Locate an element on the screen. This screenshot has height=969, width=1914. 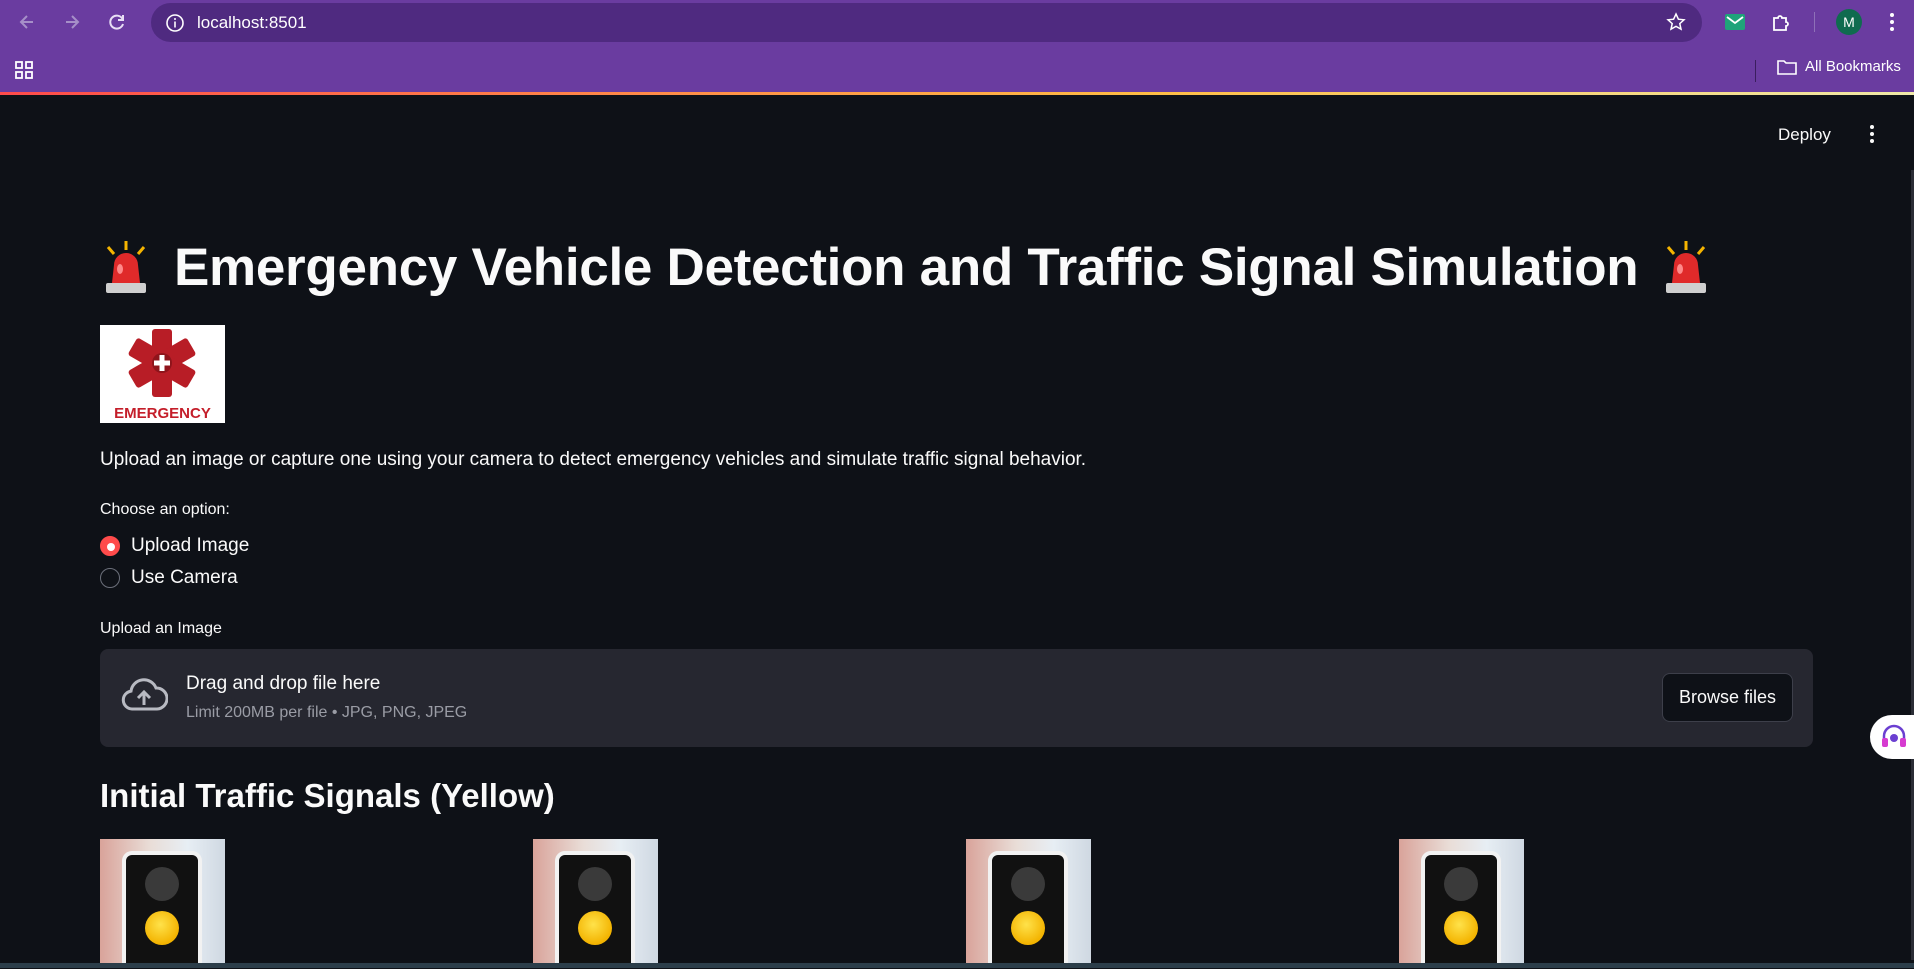
dropzone-title: Drag and drop file here is located at coordinates (283, 683).